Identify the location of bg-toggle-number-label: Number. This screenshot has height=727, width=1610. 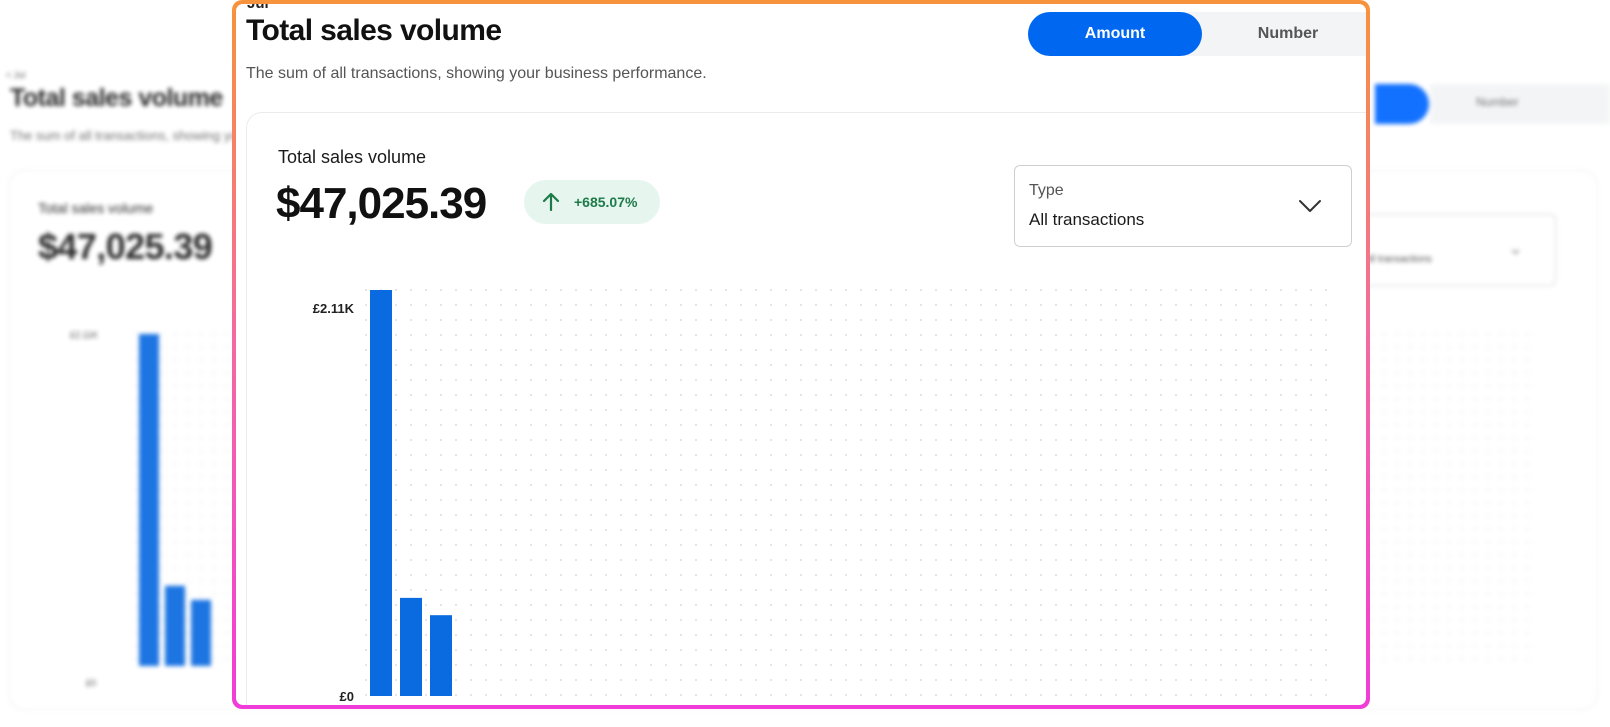
(1497, 102).